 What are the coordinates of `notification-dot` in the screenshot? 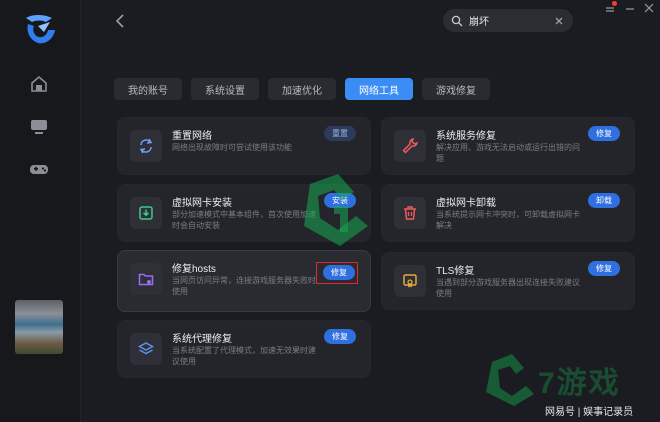 It's located at (614, 3).